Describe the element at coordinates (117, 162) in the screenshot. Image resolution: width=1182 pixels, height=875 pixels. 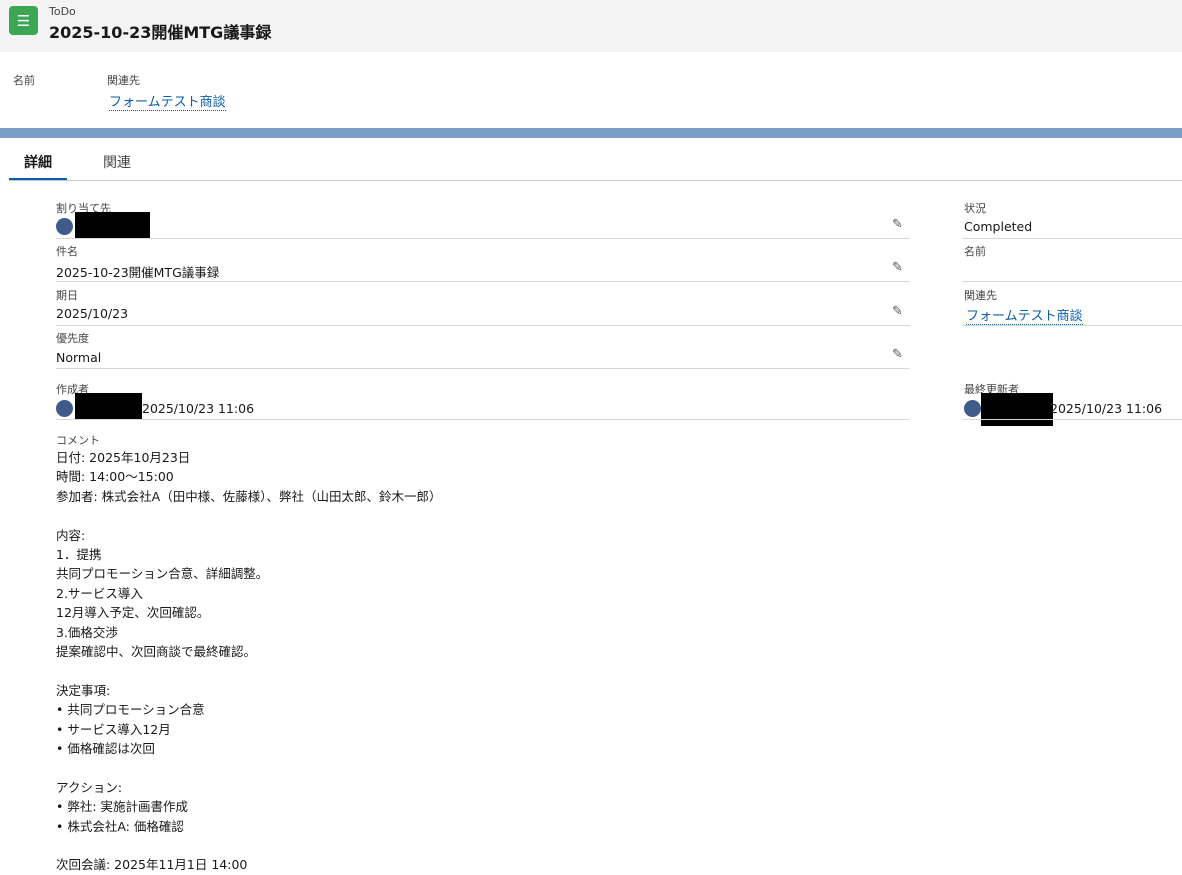
I see `tab-related: 関連` at that location.